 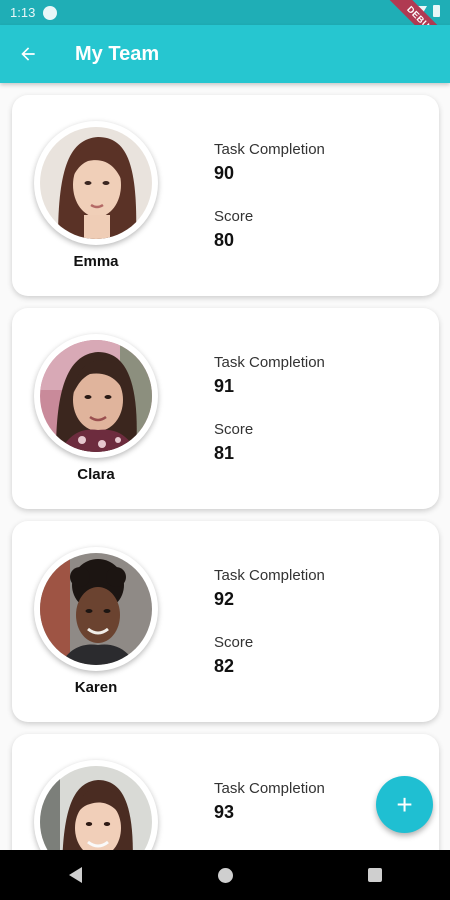 What do you see at coordinates (23, 12) in the screenshot?
I see `status-time: 1:13` at bounding box center [23, 12].